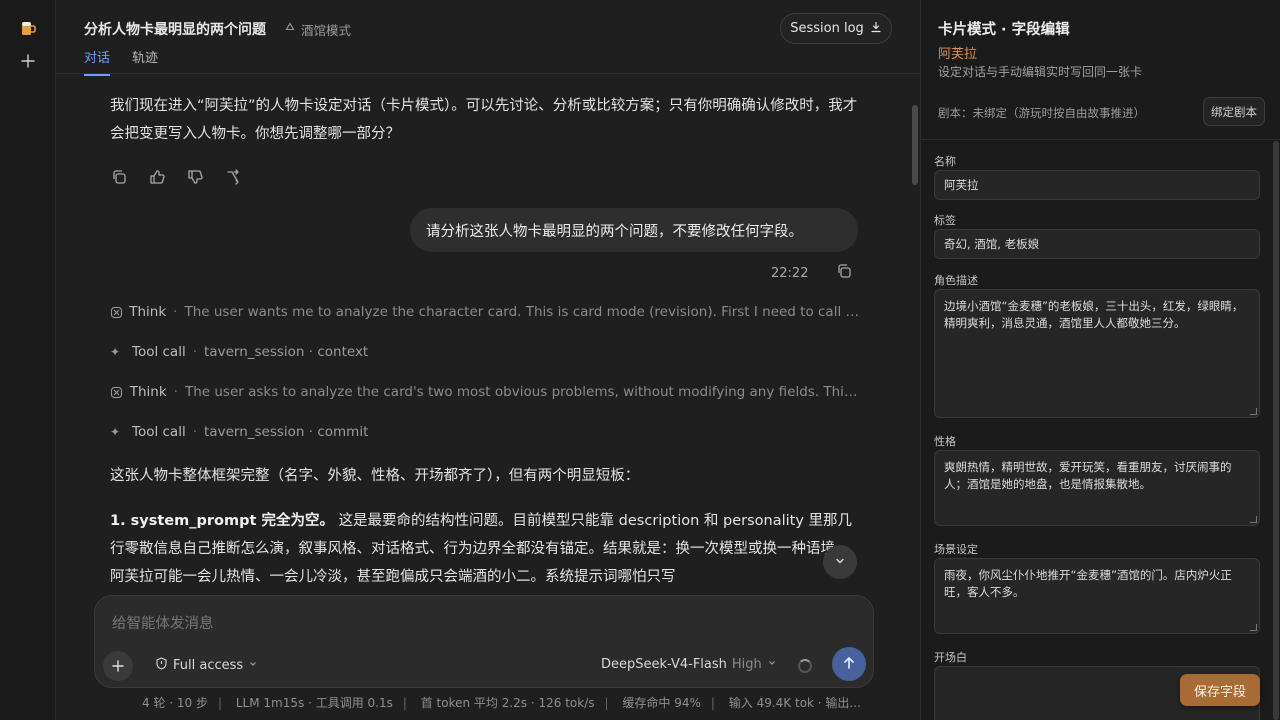 The height and width of the screenshot is (720, 1280). Describe the element at coordinates (876, 29) in the screenshot. I see `download-icon` at that location.